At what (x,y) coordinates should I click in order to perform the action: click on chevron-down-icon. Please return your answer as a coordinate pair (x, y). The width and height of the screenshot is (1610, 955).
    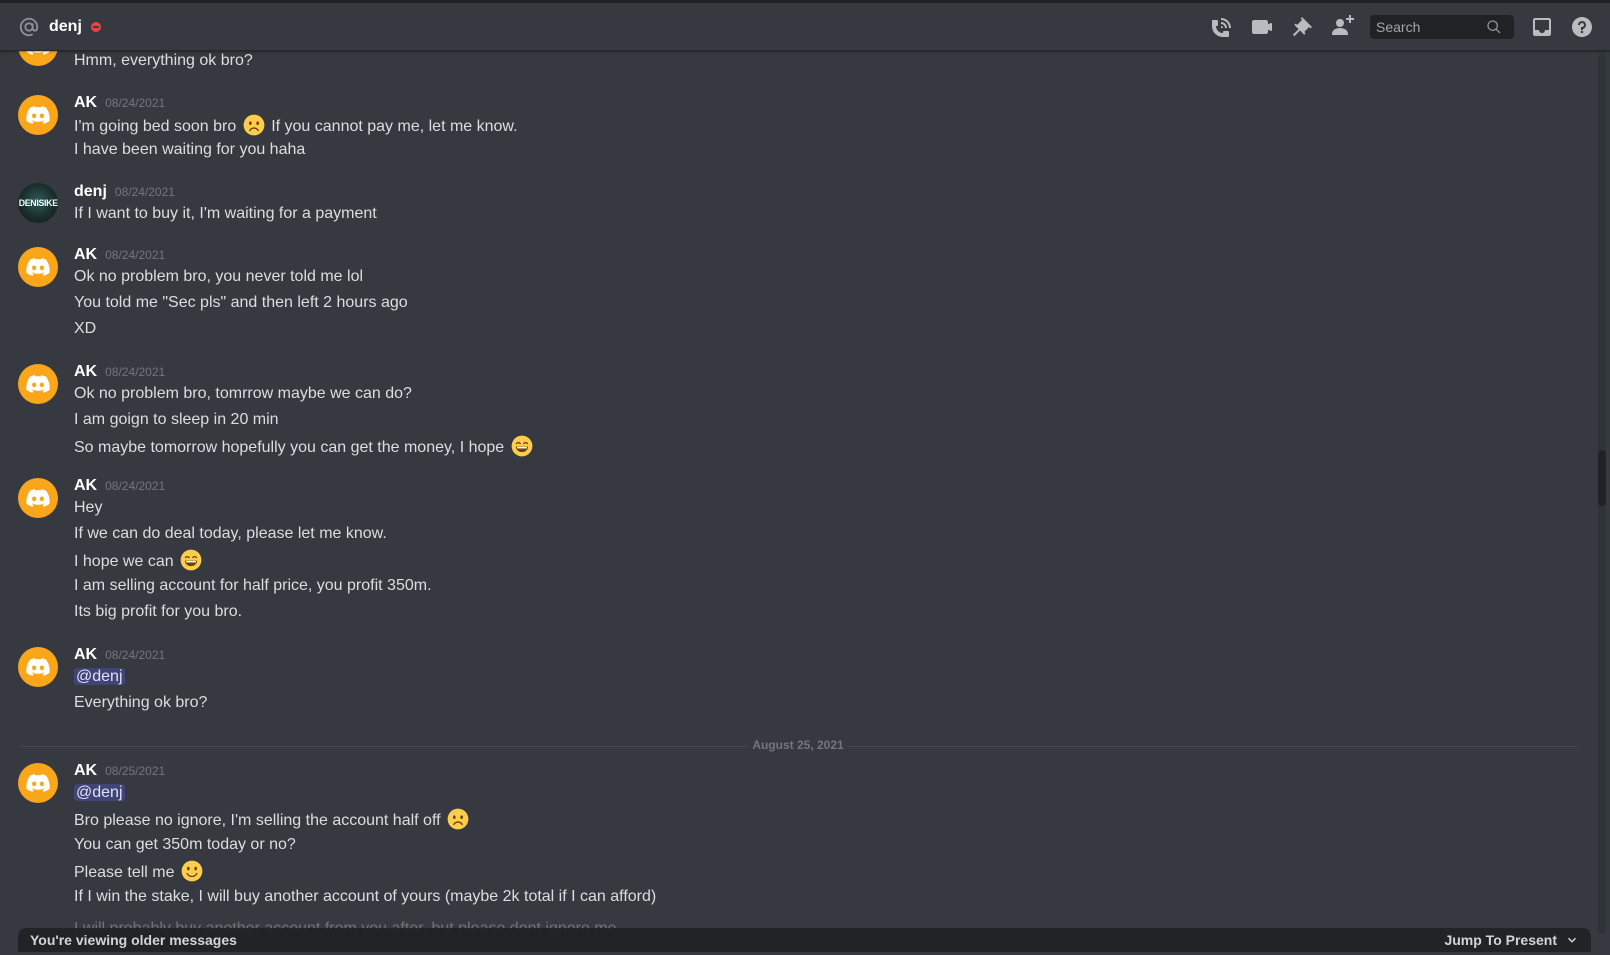
    Looking at the image, I should click on (1572, 940).